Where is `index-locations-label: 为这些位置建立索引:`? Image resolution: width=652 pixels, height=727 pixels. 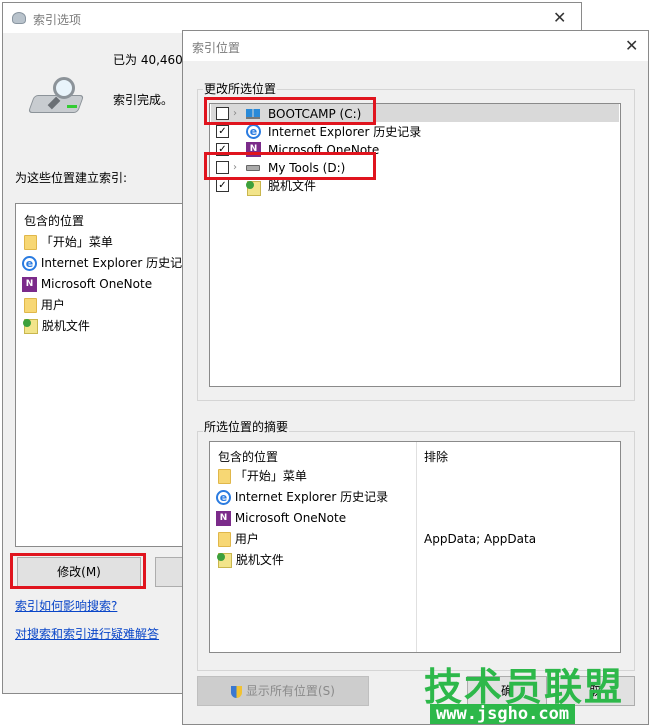
index-locations-label: 为这些位置建立索引: is located at coordinates (71, 178).